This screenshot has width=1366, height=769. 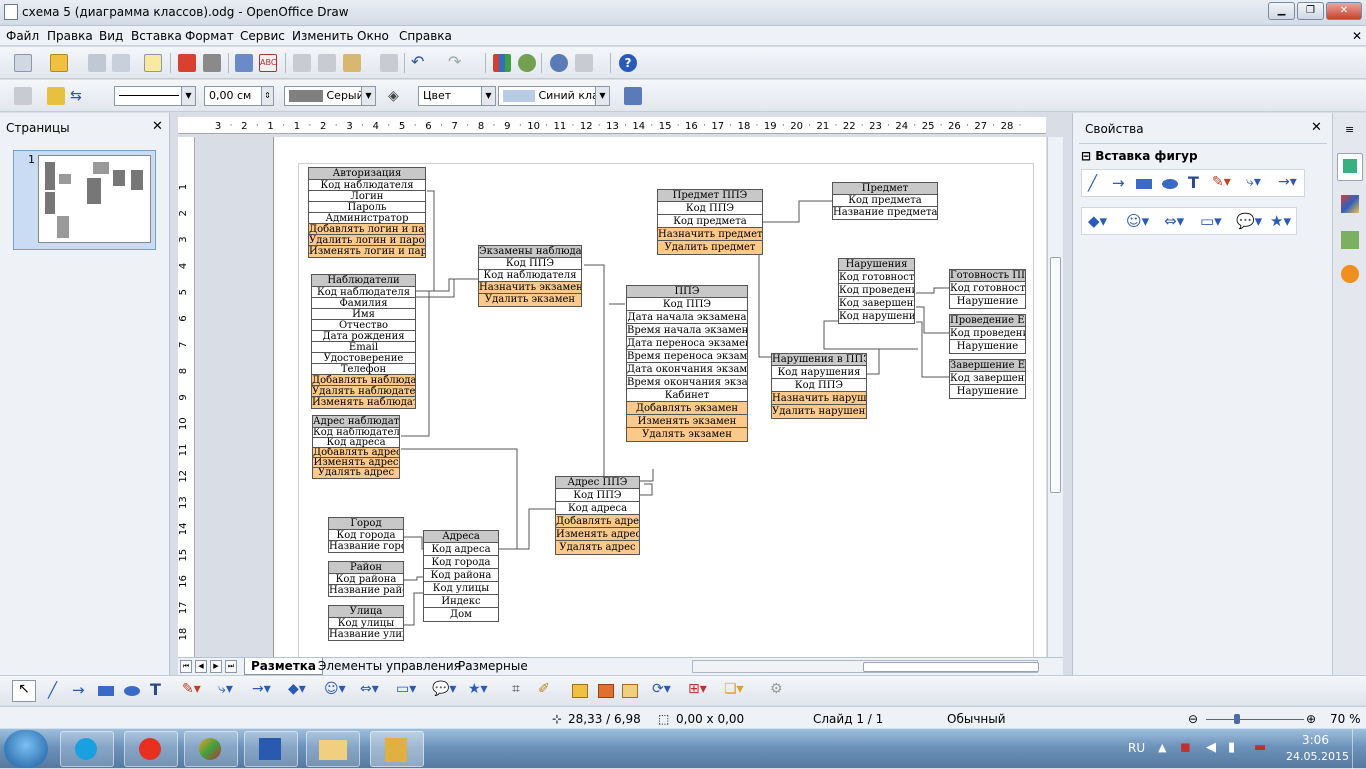 I want to click on menu-tools: Сервис, so click(x=262, y=36).